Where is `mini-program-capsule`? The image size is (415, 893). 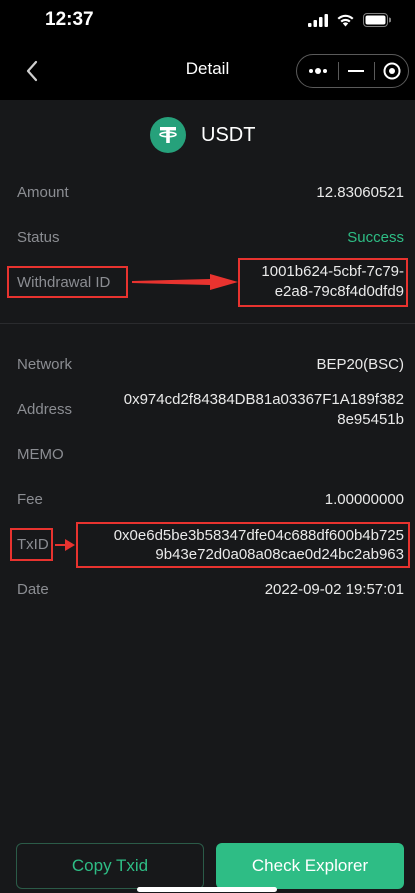
mini-program-capsule is located at coordinates (352, 71).